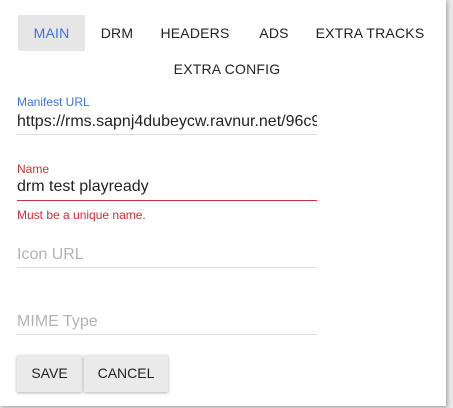 This screenshot has height=408, width=453. I want to click on name-field: Name Must be a unique name., so click(167, 192).